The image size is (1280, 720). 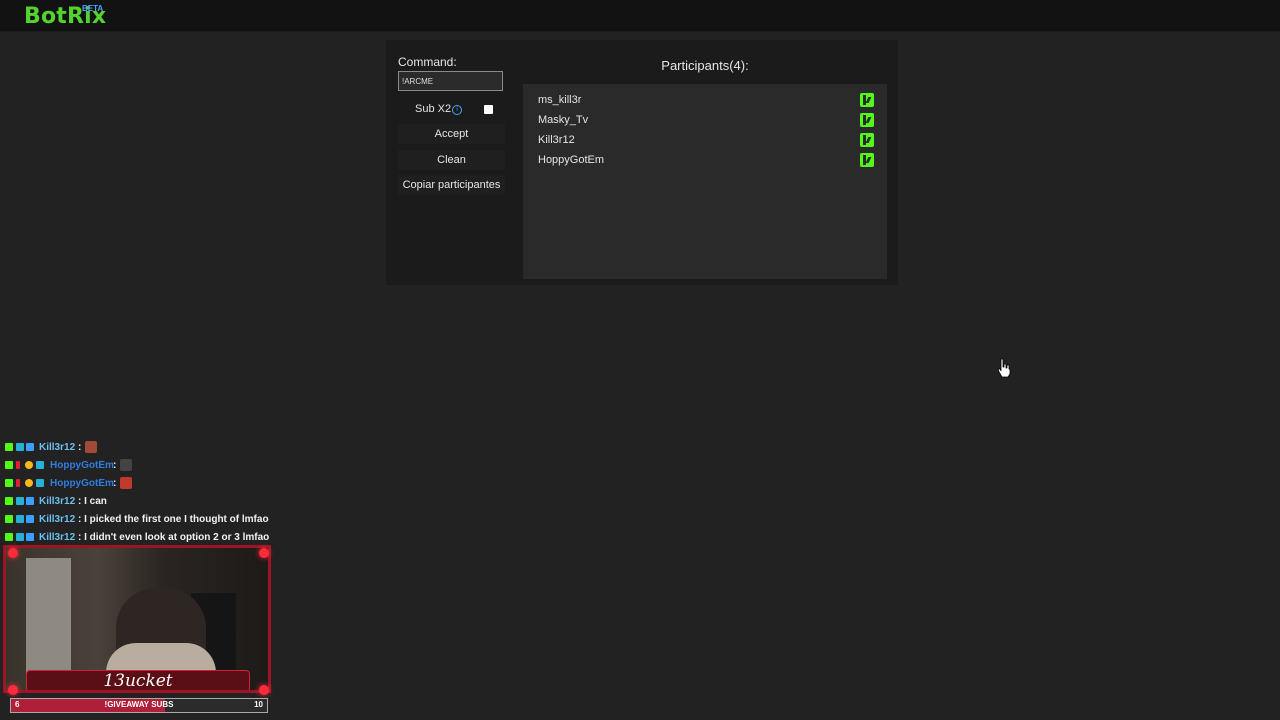 I want to click on sub-x2-checkbox, so click(x=488, y=109).